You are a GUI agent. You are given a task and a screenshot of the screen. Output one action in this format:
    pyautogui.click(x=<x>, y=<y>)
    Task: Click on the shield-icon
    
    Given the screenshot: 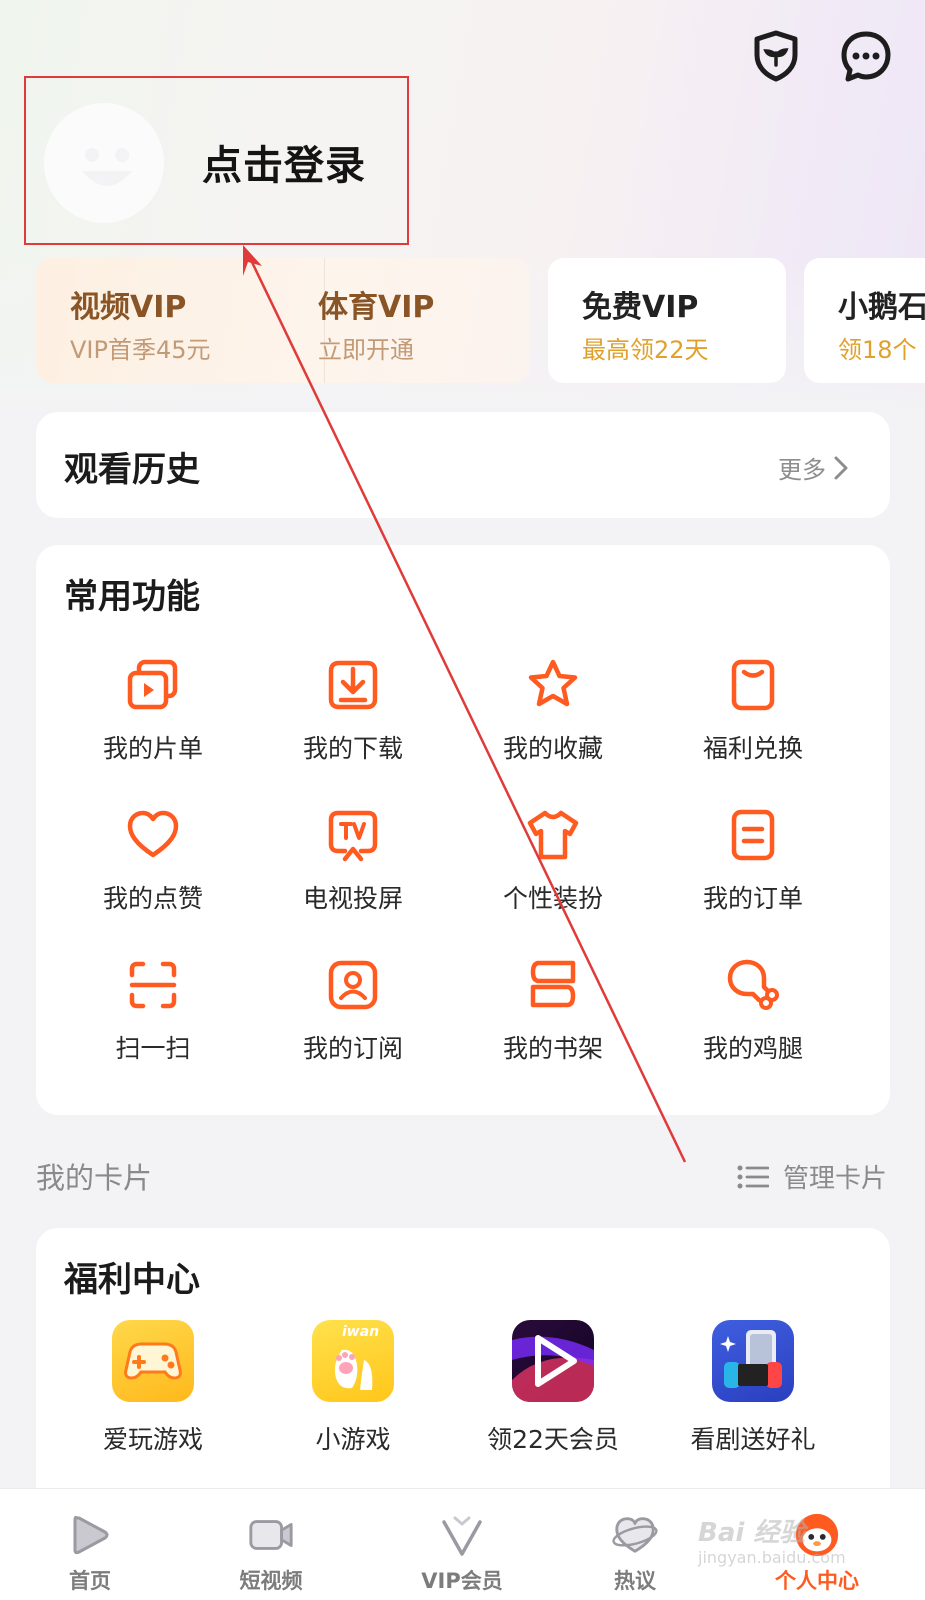 What is the action you would take?
    pyautogui.click(x=776, y=56)
    